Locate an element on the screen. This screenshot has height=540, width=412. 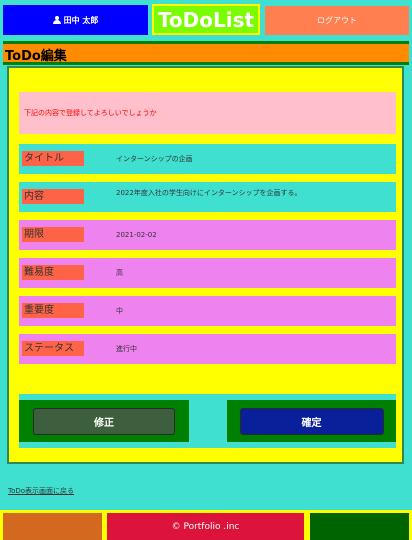
header: 田中 太郎 ToDoList ログアウト is located at coordinates (206, 19).